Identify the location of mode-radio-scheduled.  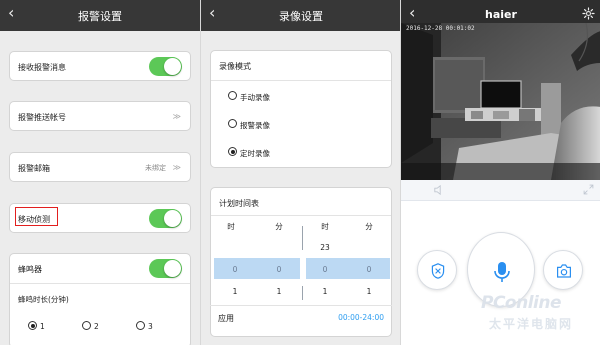
(232, 151).